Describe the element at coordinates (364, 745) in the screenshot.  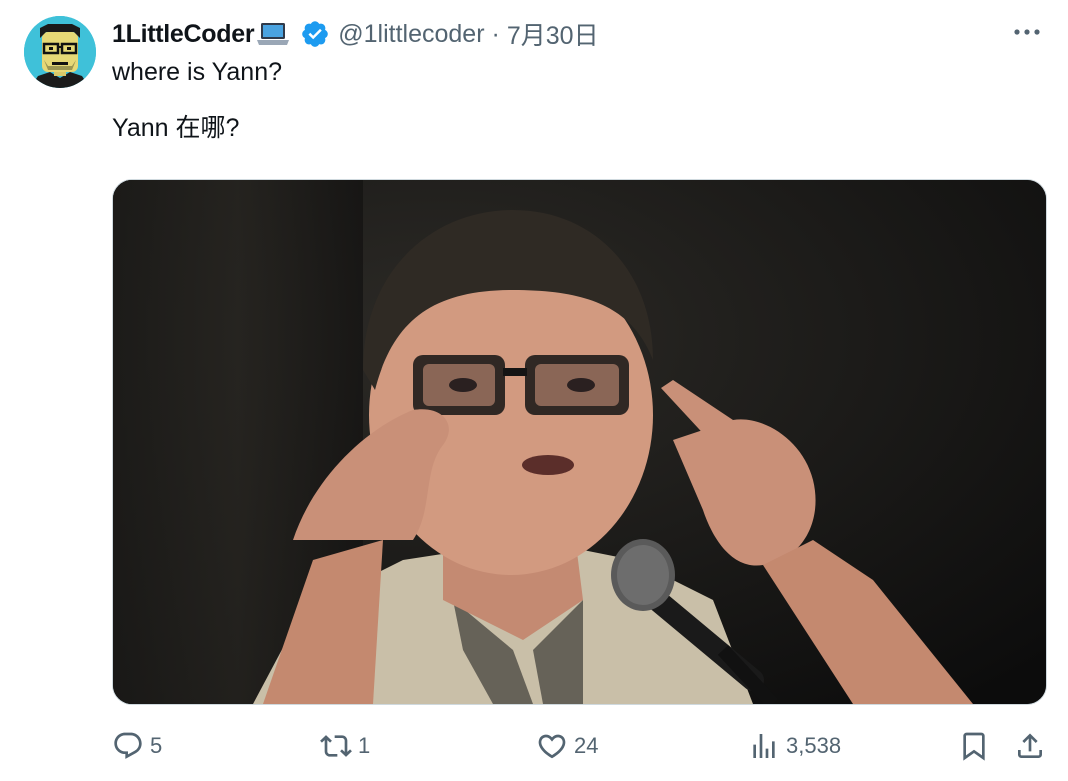
I see `retweet-count: 1` at that location.